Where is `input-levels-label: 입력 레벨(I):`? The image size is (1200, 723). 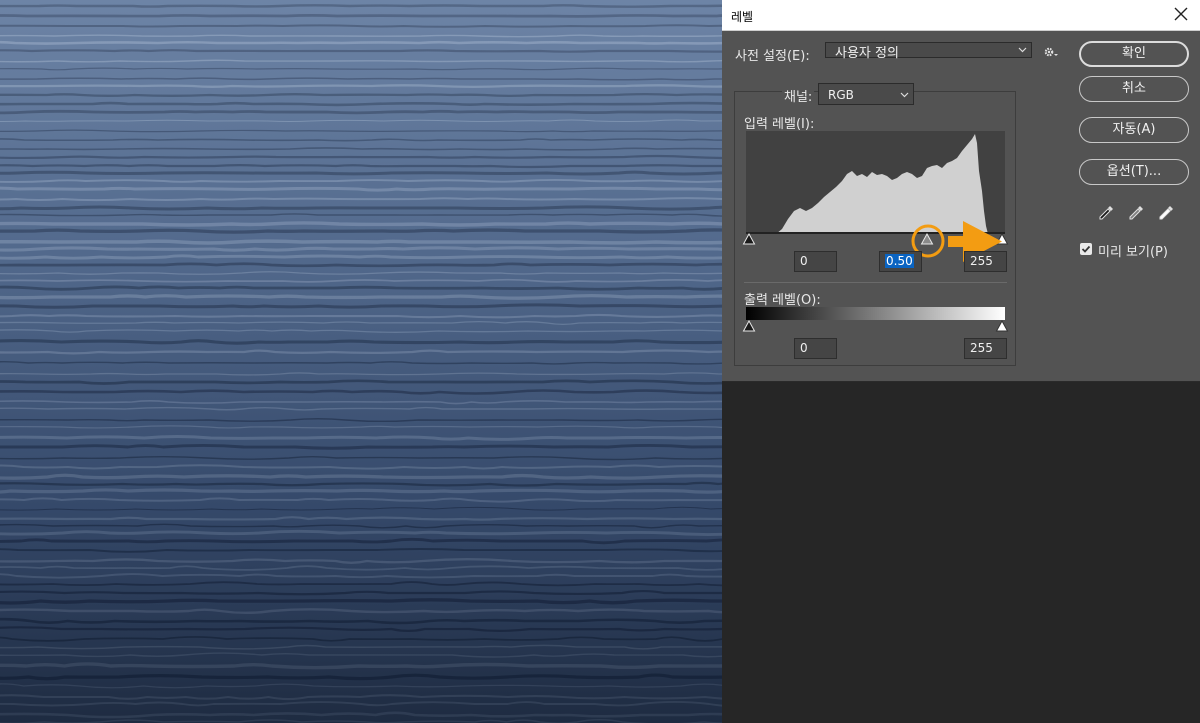 input-levels-label: 입력 레벨(I): is located at coordinates (779, 124).